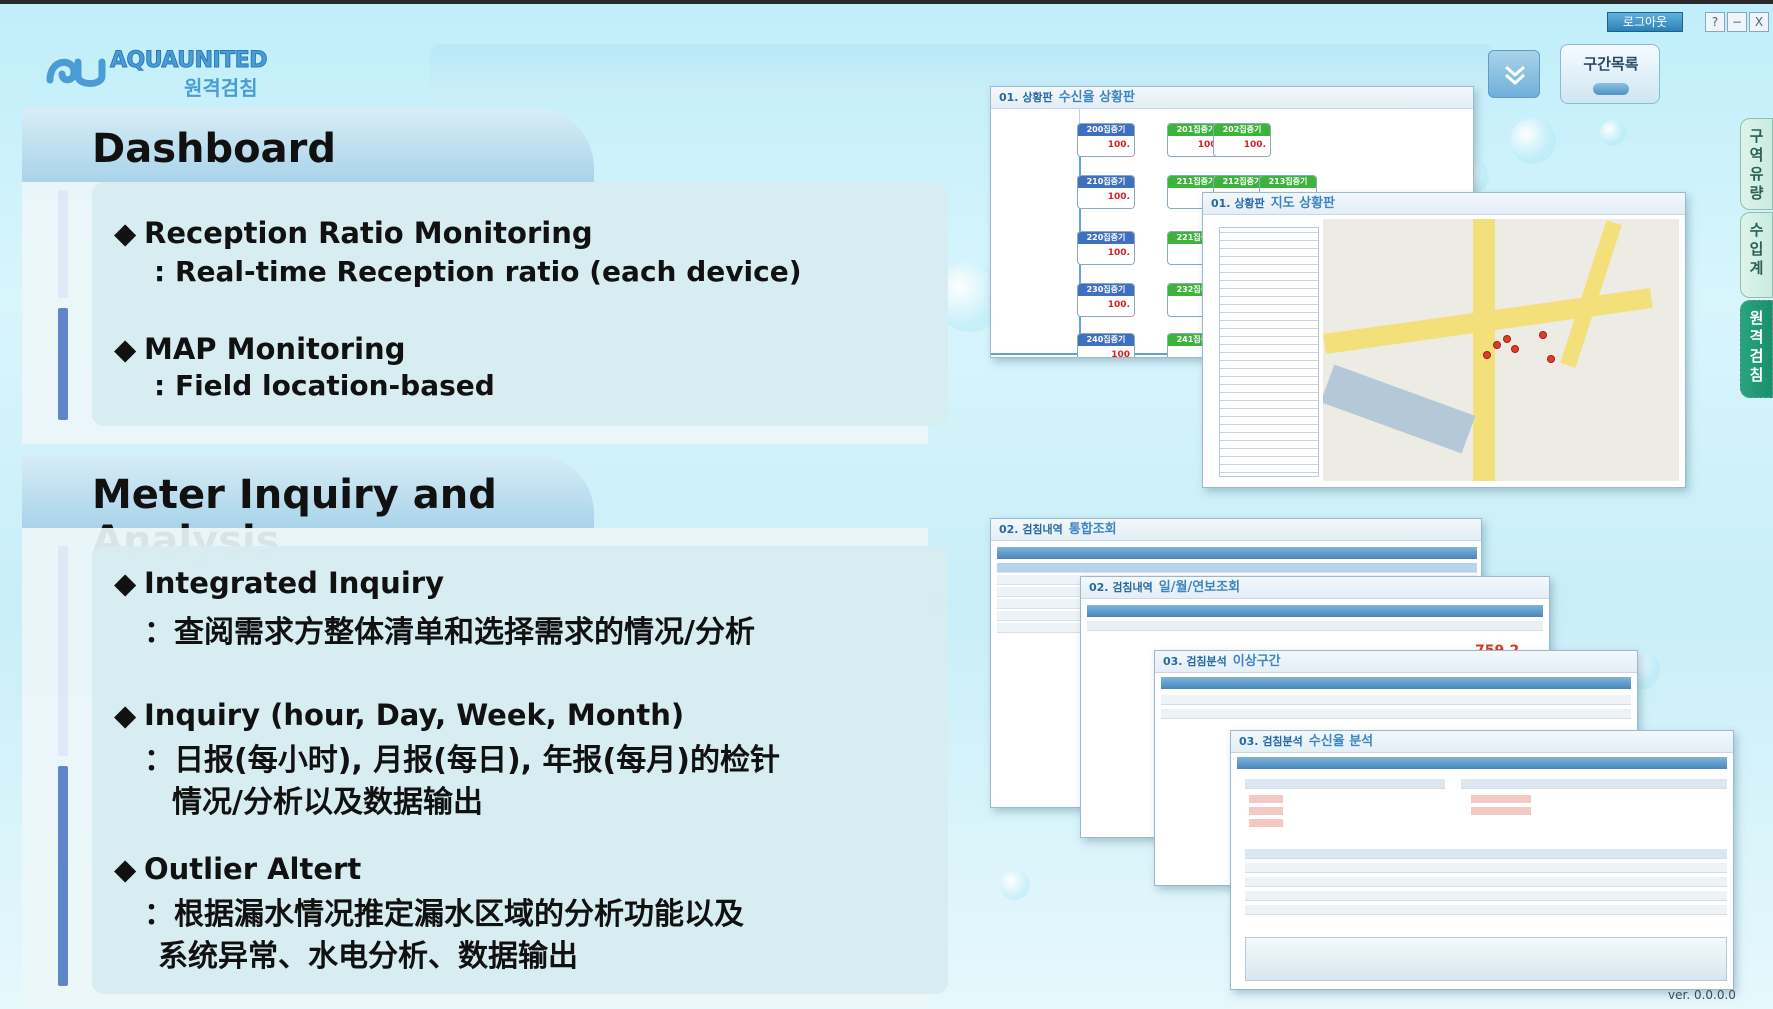 This screenshot has width=1773, height=1009. Describe the element at coordinates (260, 349) in the screenshot. I see `feature-title: ◆ MAP Monitoring` at that location.